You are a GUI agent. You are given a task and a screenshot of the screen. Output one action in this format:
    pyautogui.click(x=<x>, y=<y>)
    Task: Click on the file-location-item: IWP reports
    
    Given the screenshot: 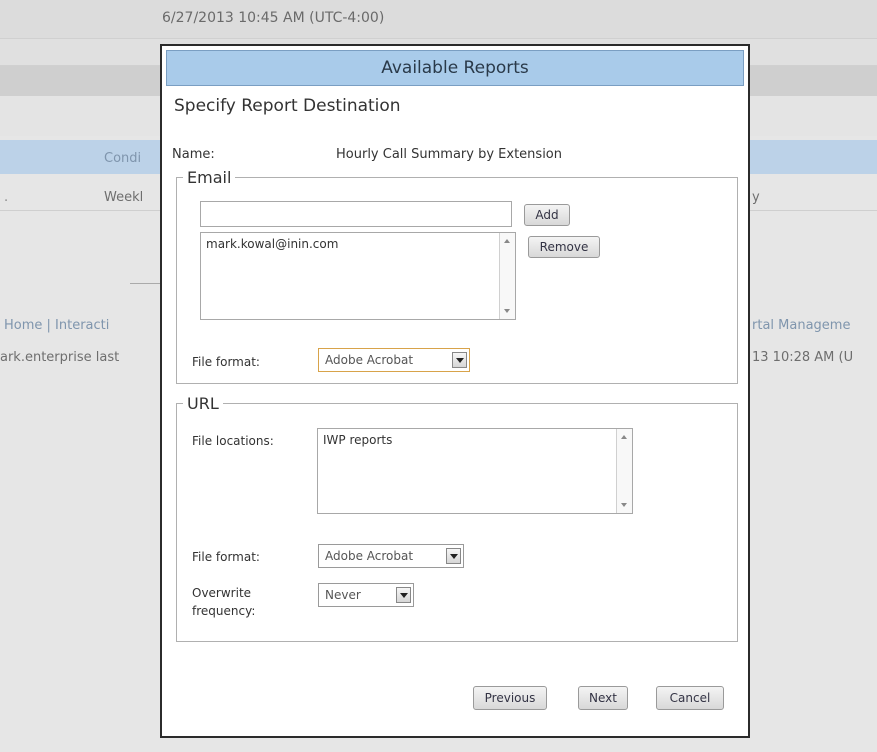 What is the action you would take?
    pyautogui.click(x=357, y=440)
    